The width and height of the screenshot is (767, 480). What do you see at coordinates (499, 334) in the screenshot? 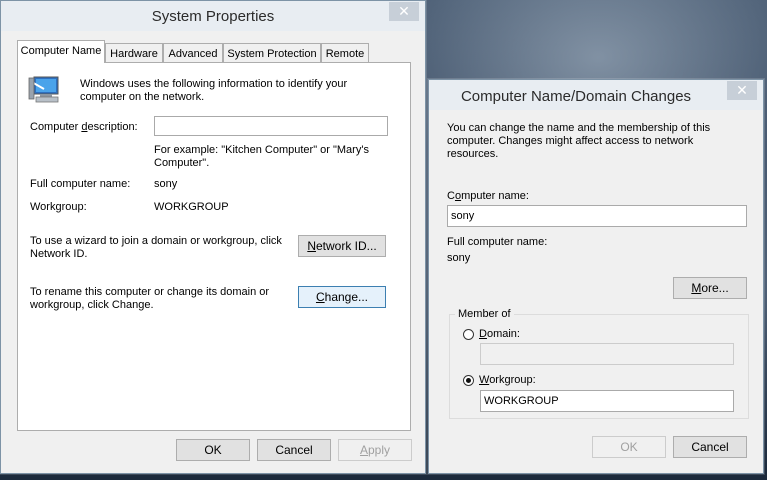
I see `domain-label: Domain:` at bounding box center [499, 334].